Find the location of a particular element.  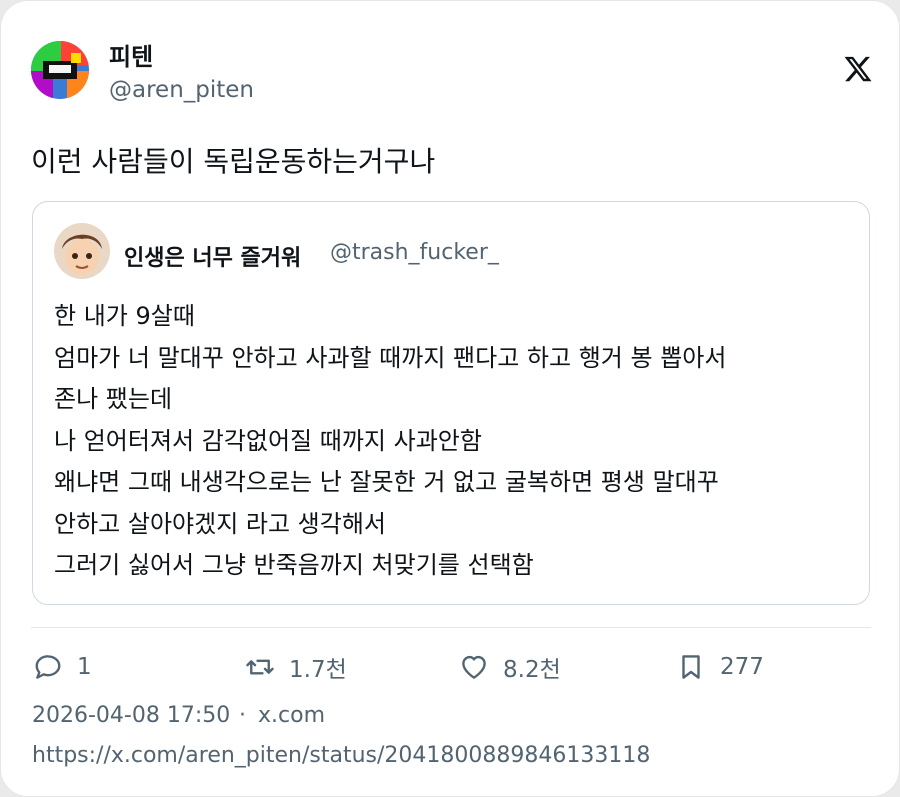

x-logo-icon is located at coordinates (858, 69).